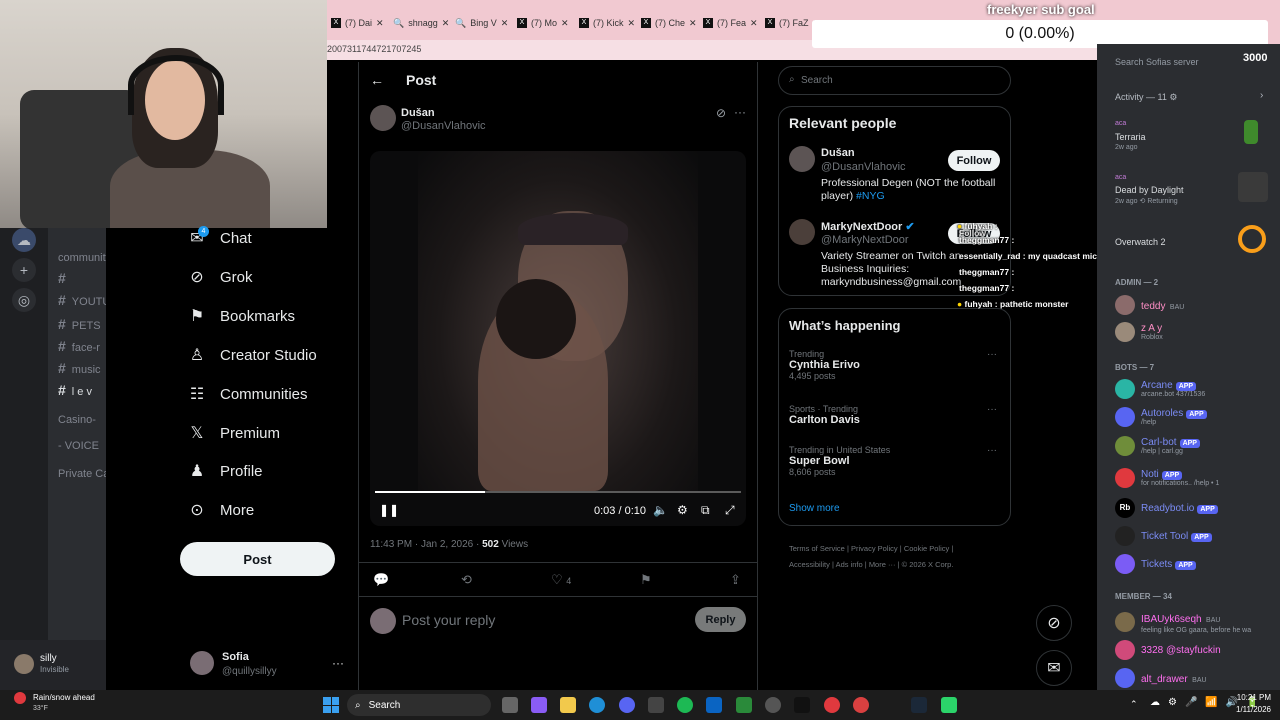  What do you see at coordinates (248, 394) in the screenshot?
I see `nav-communities: ☷ Communities` at bounding box center [248, 394].